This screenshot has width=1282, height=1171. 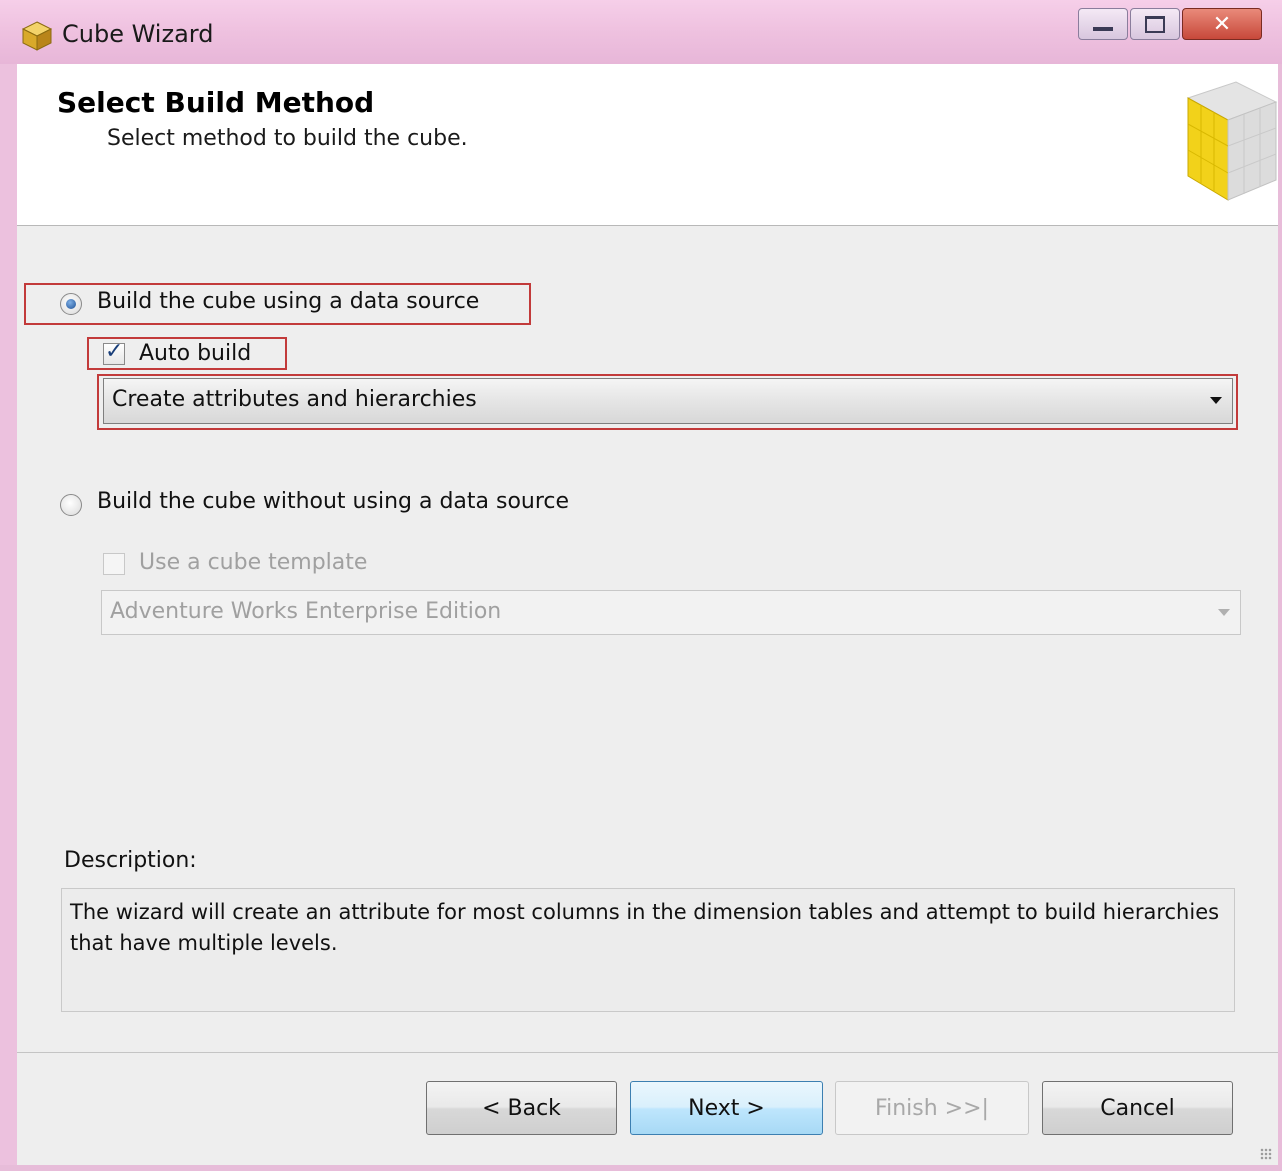 I want to click on template-value: Adventure Works Enterprise Edition, so click(x=306, y=611).